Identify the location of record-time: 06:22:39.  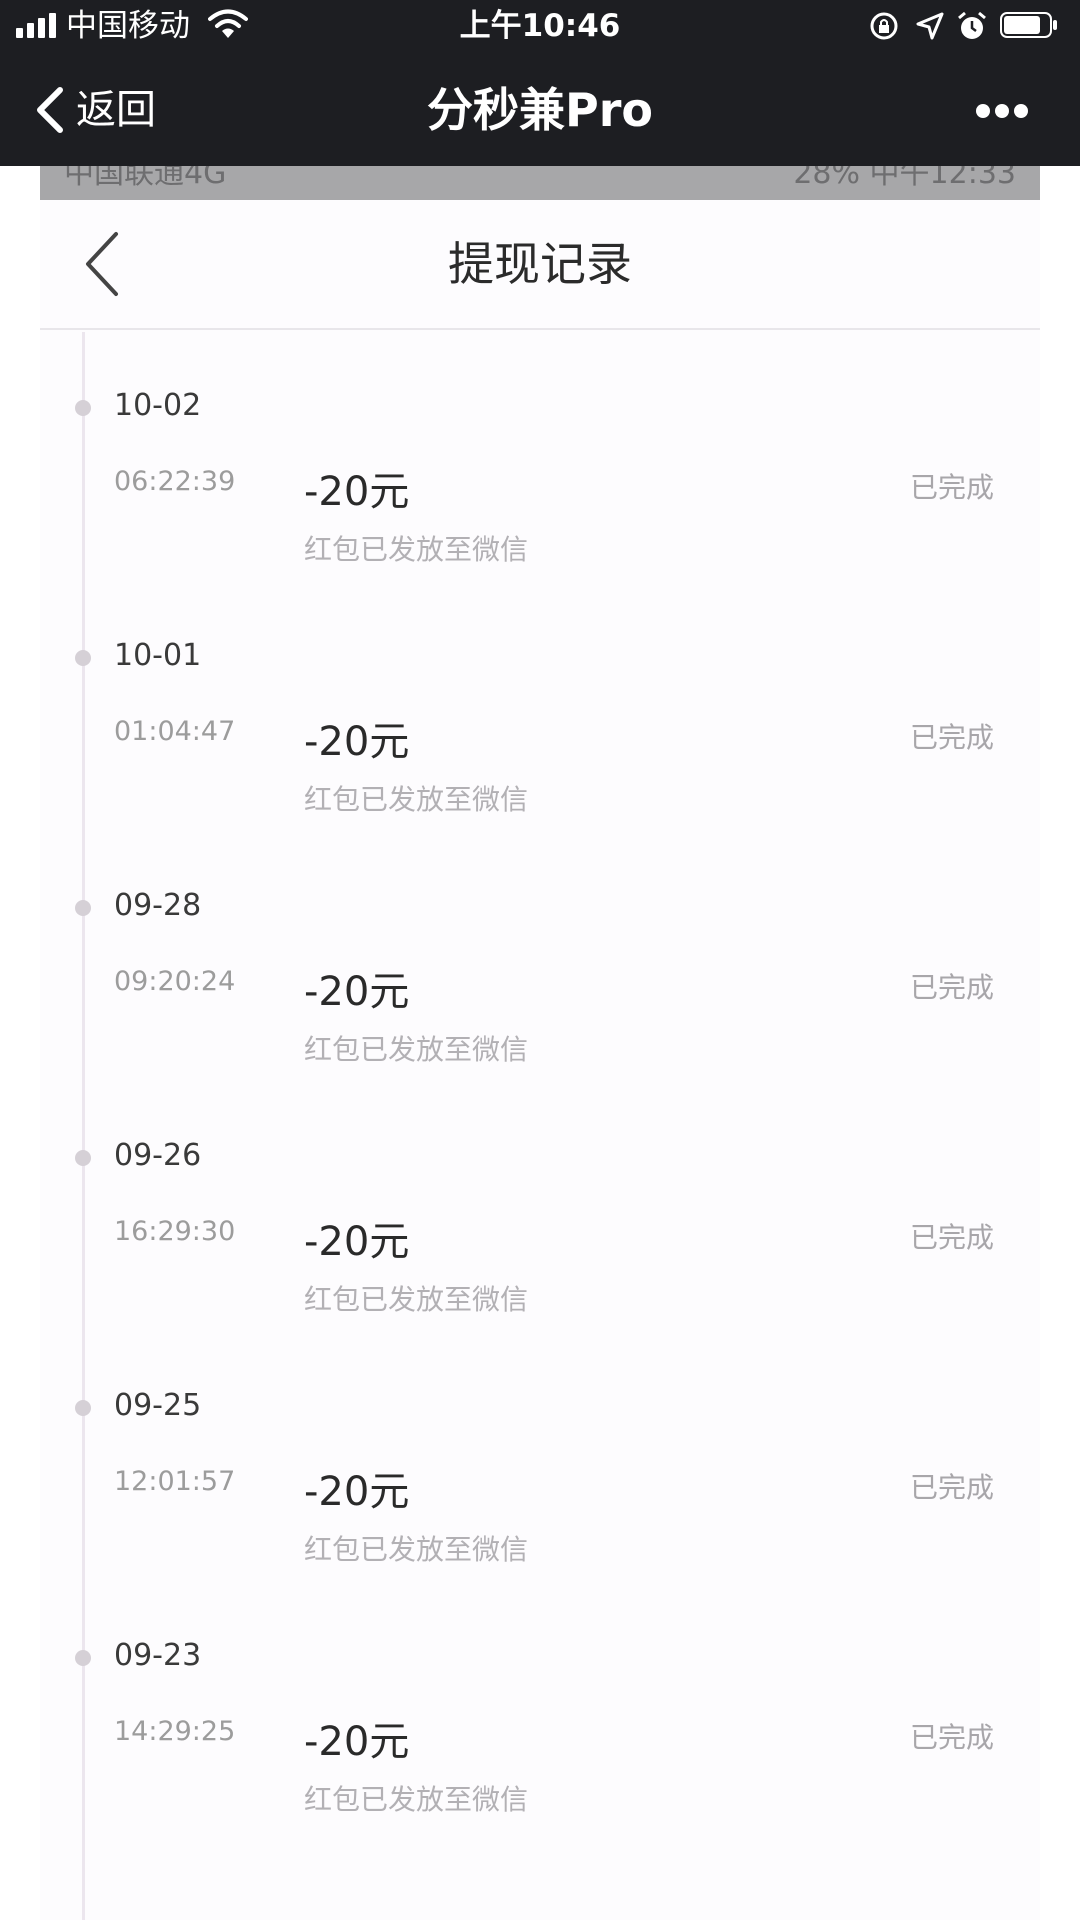
(175, 481).